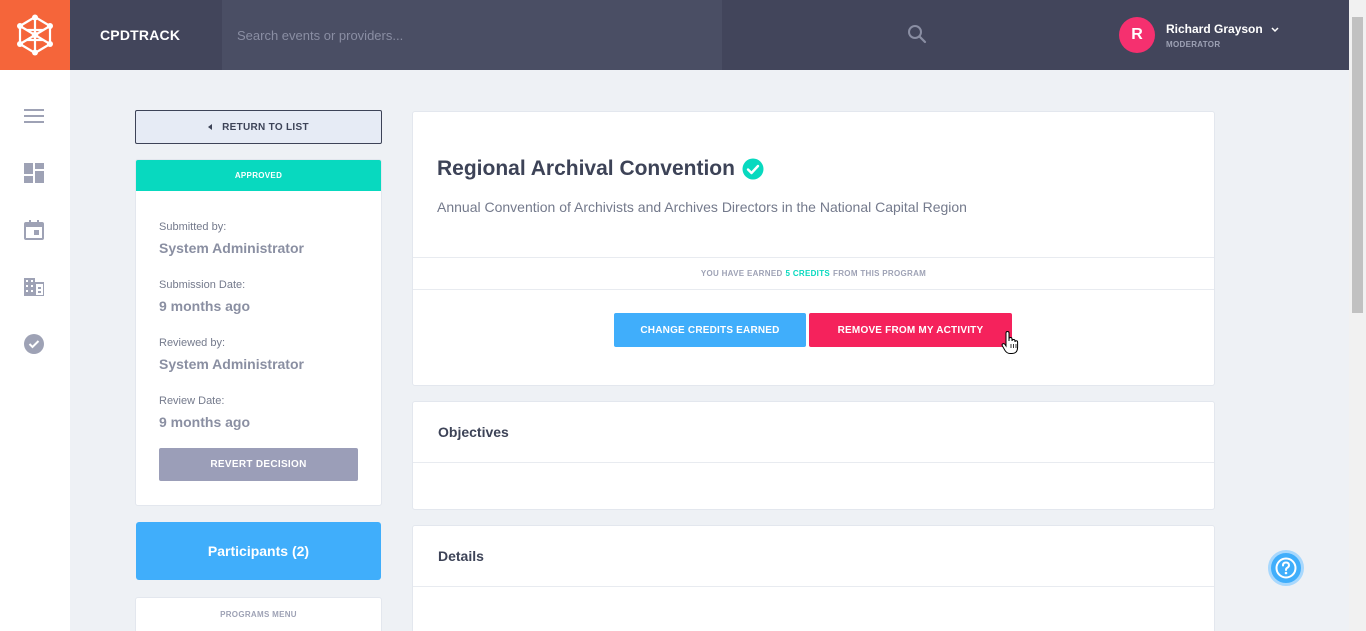 The image size is (1366, 631). I want to click on user-role: MODERATOR, so click(1193, 44).